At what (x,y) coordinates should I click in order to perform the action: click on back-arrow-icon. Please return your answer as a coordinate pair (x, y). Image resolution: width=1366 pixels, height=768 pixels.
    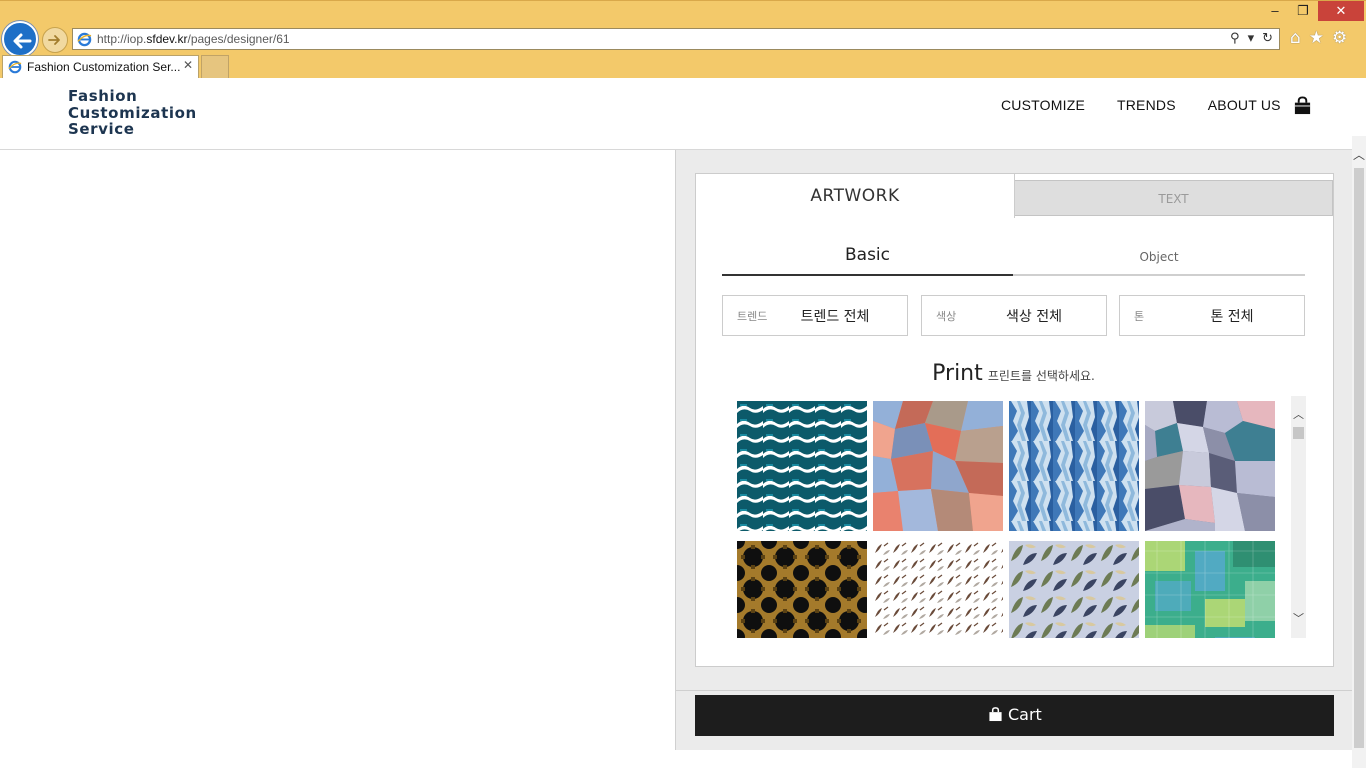
    Looking at the image, I should click on (22, 41).